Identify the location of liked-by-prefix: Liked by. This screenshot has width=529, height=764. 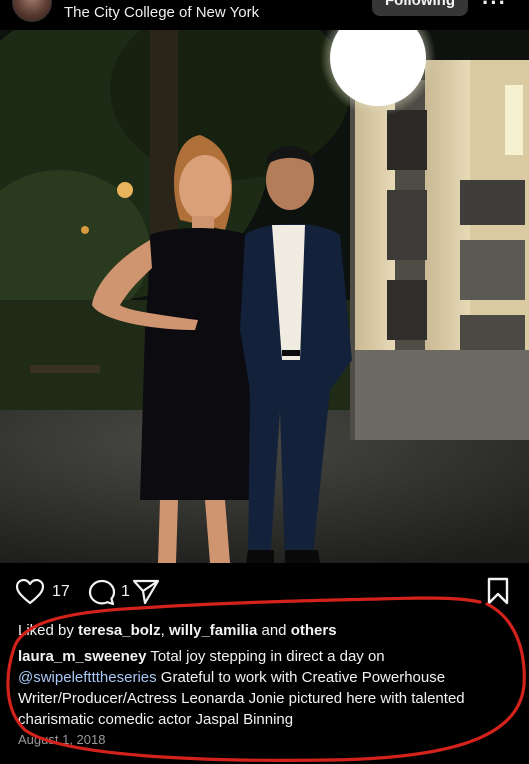
(46, 630).